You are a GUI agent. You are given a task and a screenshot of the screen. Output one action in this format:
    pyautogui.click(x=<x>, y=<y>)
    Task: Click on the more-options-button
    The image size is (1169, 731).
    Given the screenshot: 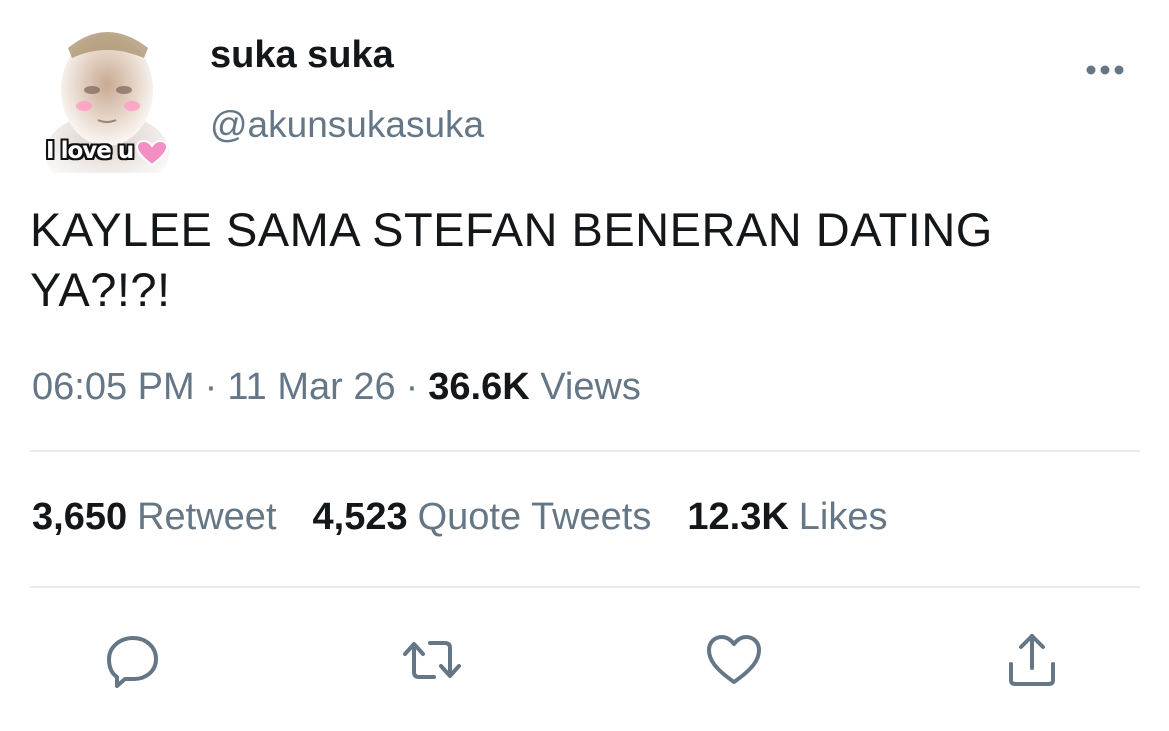 What is the action you would take?
    pyautogui.click(x=1105, y=70)
    